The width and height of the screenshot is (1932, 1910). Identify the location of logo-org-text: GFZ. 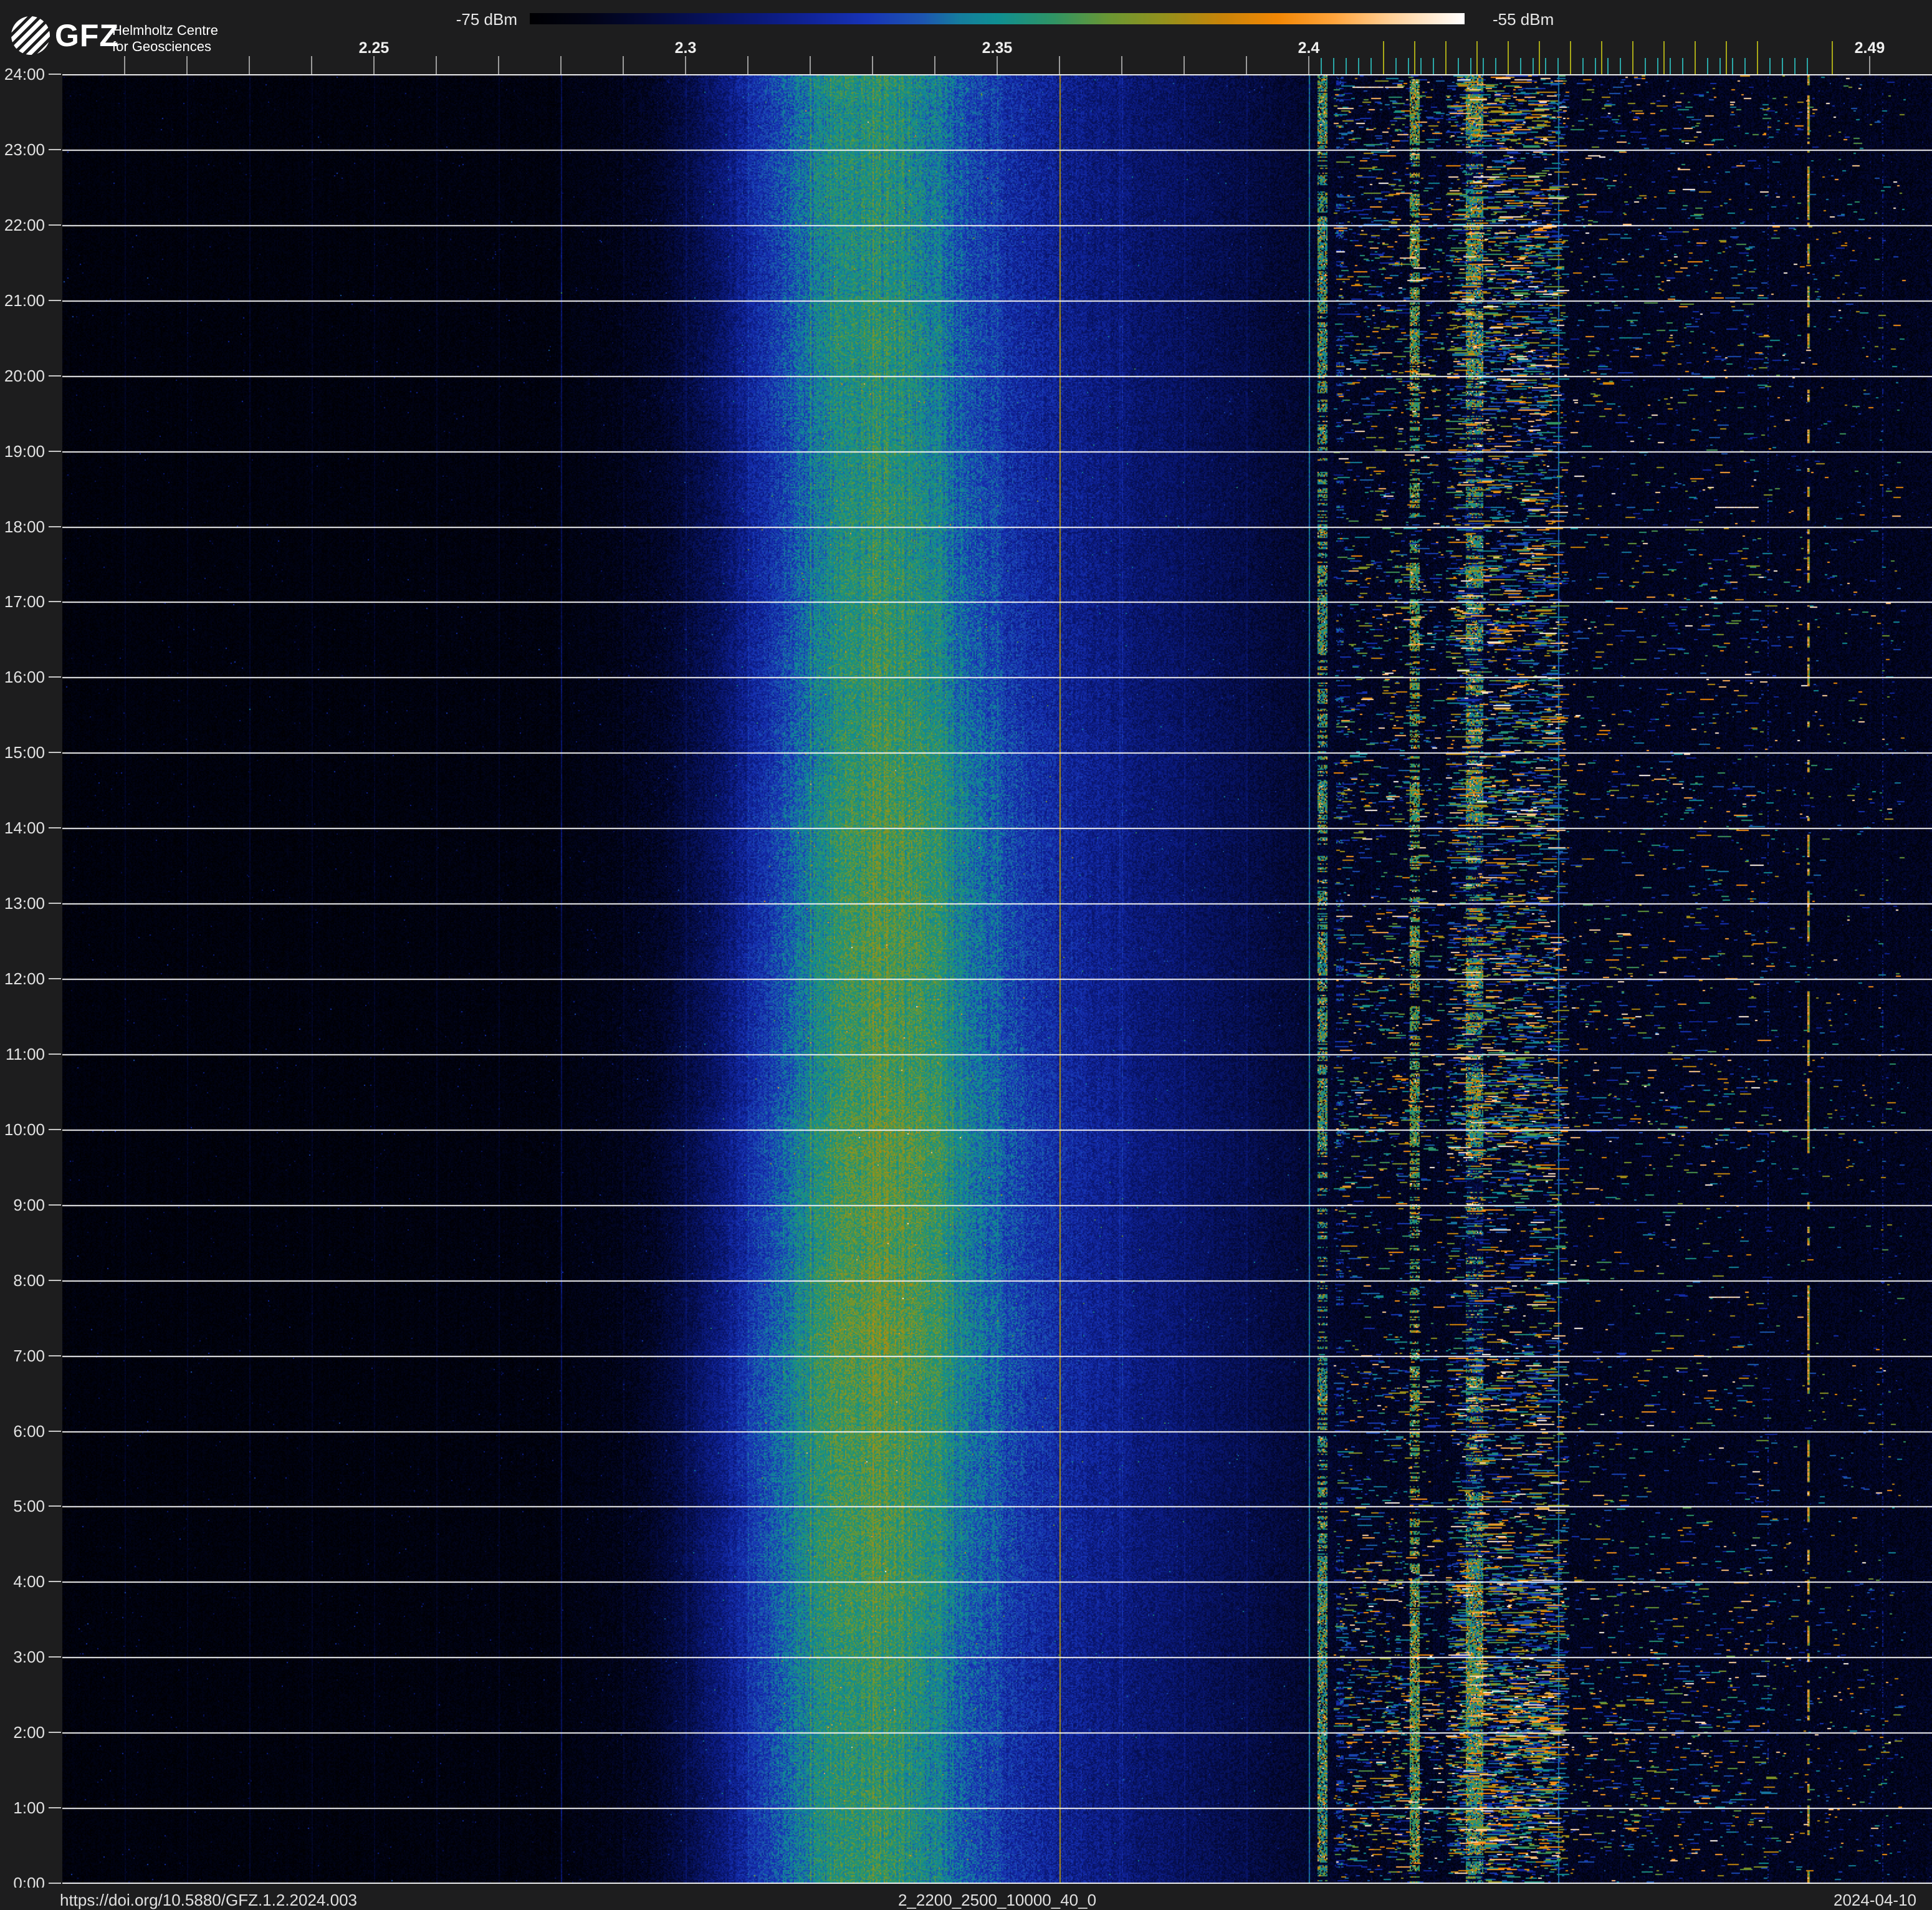
(87, 35).